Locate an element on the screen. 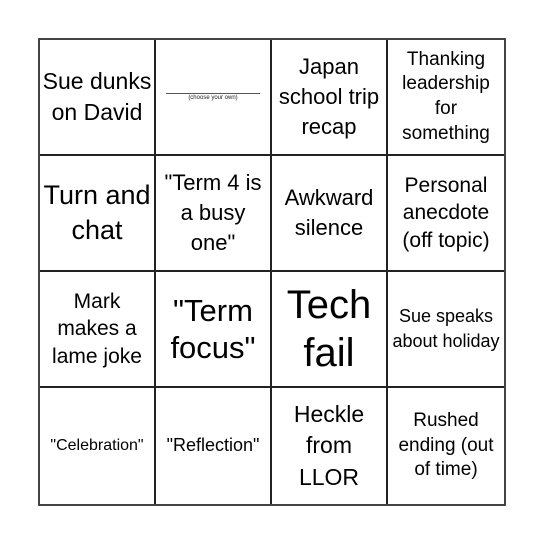 This screenshot has height=544, width=544. bingo-cell: "Term 4 is a busy one" is located at coordinates (214, 214).